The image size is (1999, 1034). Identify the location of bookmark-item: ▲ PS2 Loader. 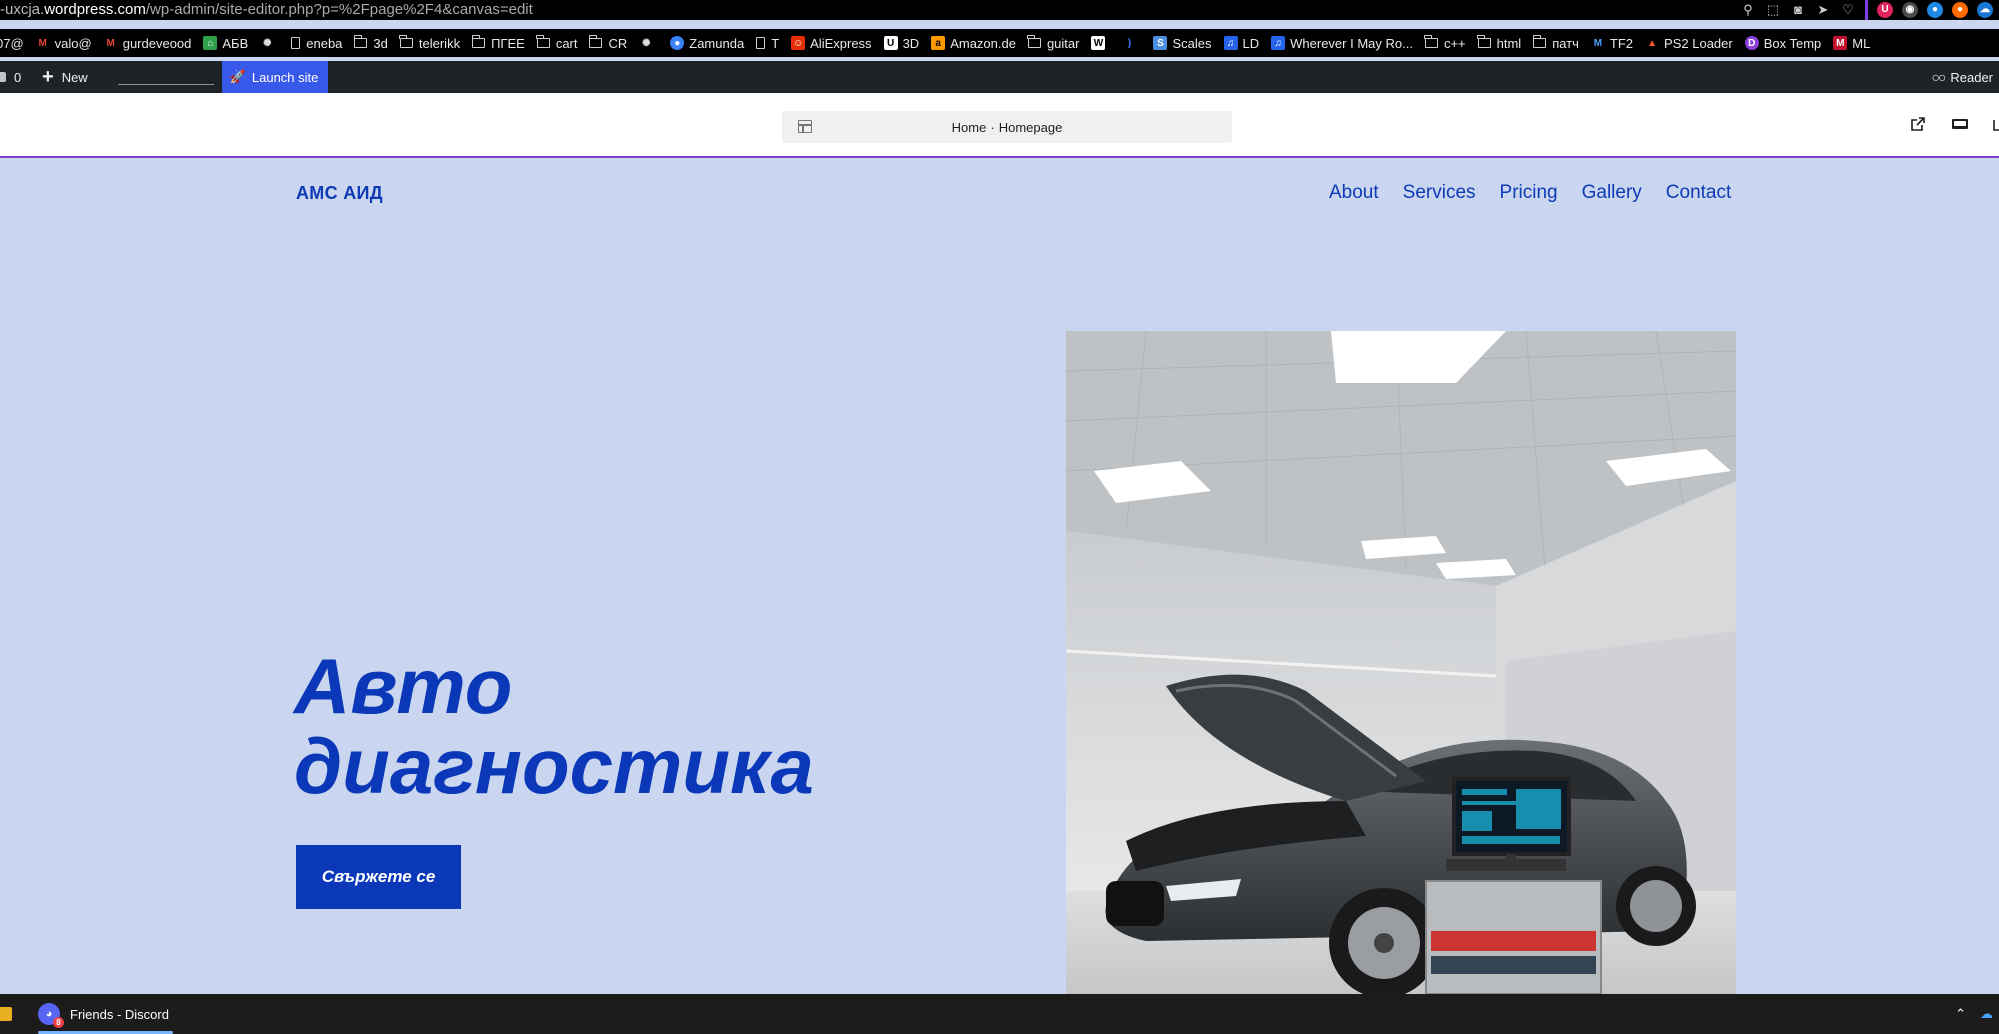
(1689, 43).